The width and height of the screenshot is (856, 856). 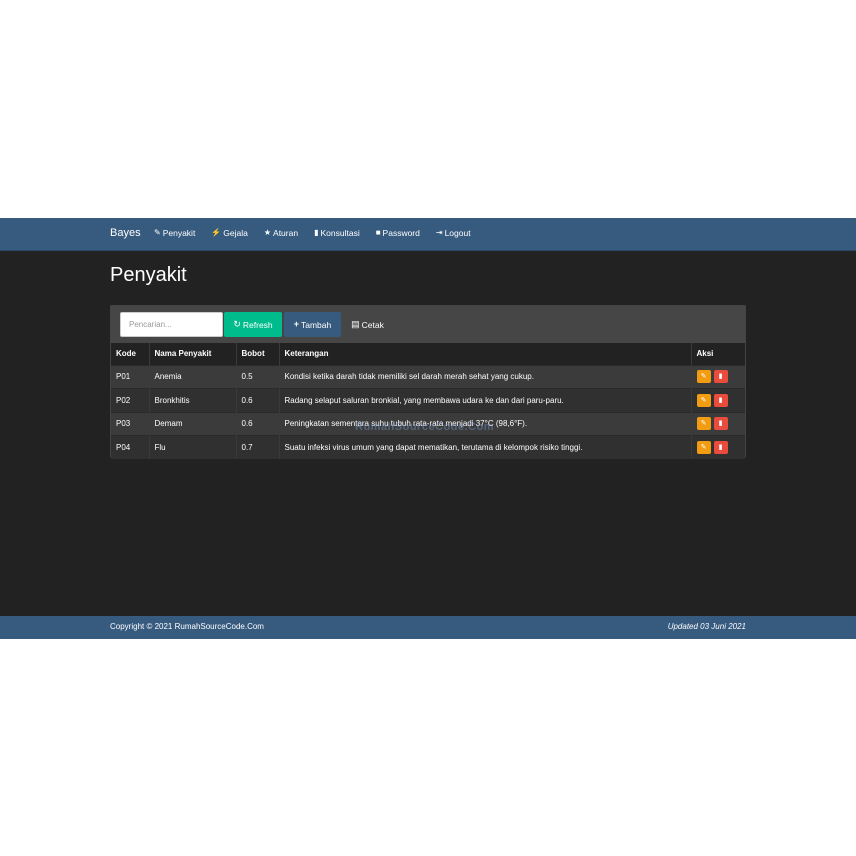 What do you see at coordinates (130, 447) in the screenshot?
I see `cell-kode: P04` at bounding box center [130, 447].